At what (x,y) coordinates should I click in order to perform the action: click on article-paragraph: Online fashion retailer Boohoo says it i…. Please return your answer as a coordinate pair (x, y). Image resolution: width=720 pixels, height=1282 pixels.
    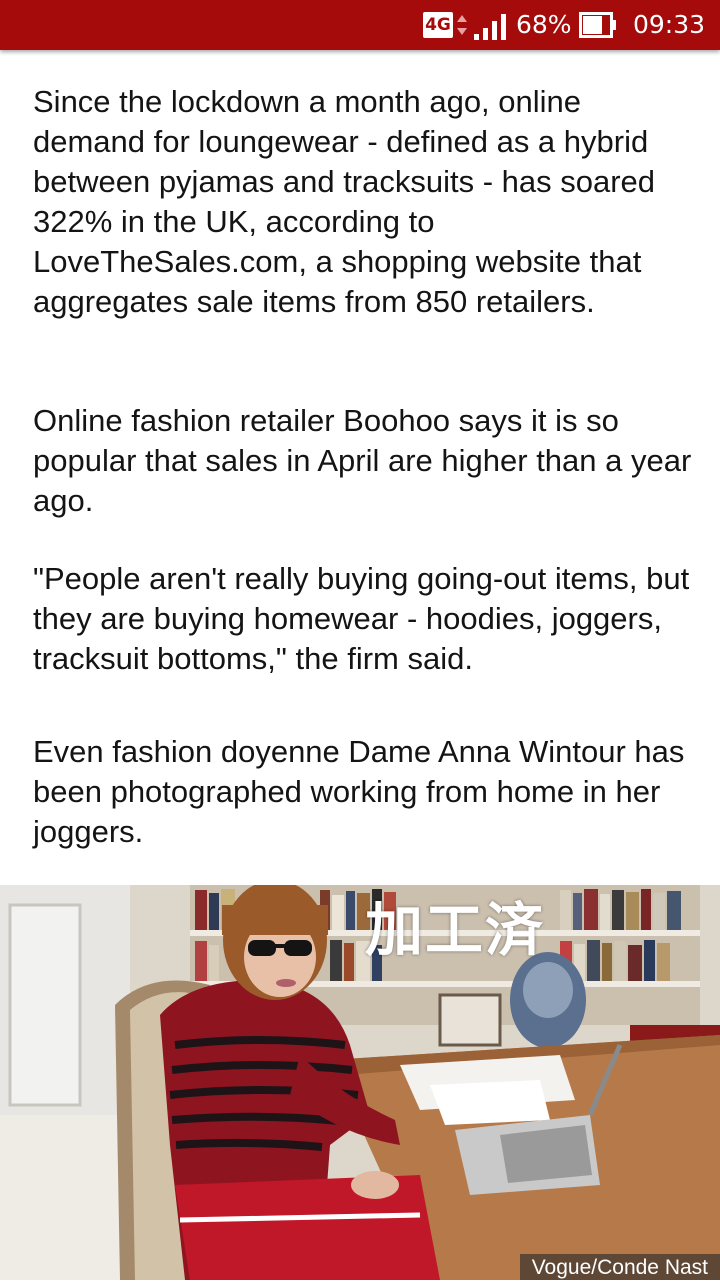
    Looking at the image, I should click on (362, 460).